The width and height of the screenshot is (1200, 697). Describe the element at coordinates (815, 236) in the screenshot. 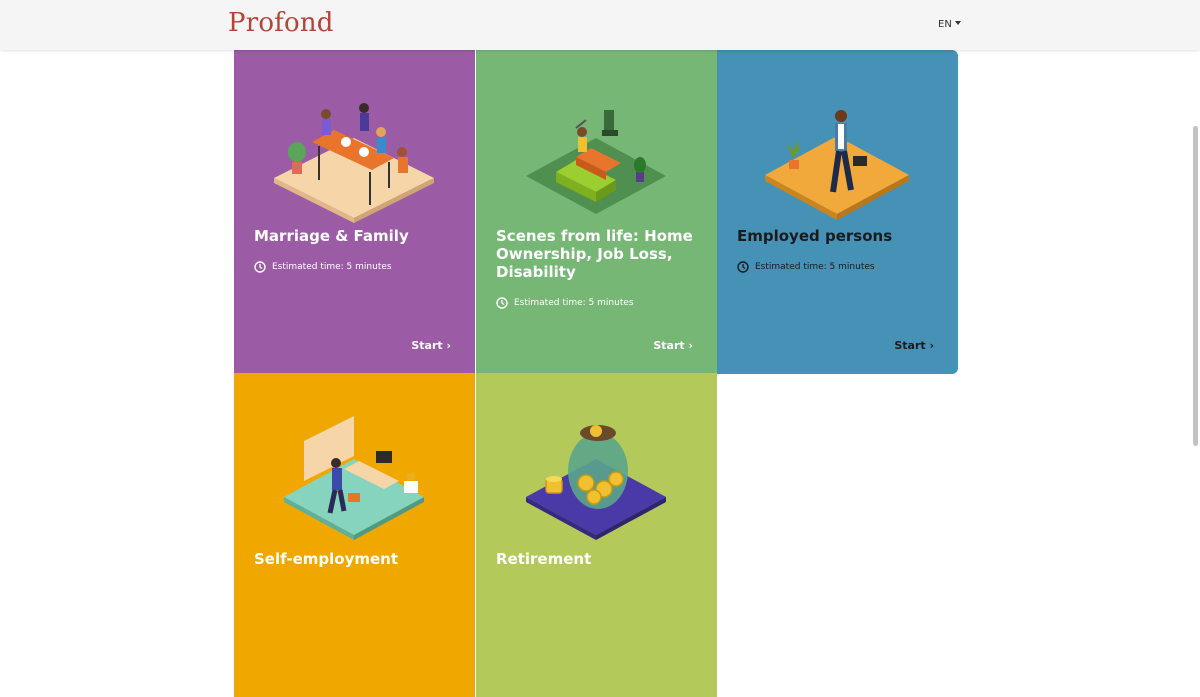

I see `card-title: Employed persons` at that location.